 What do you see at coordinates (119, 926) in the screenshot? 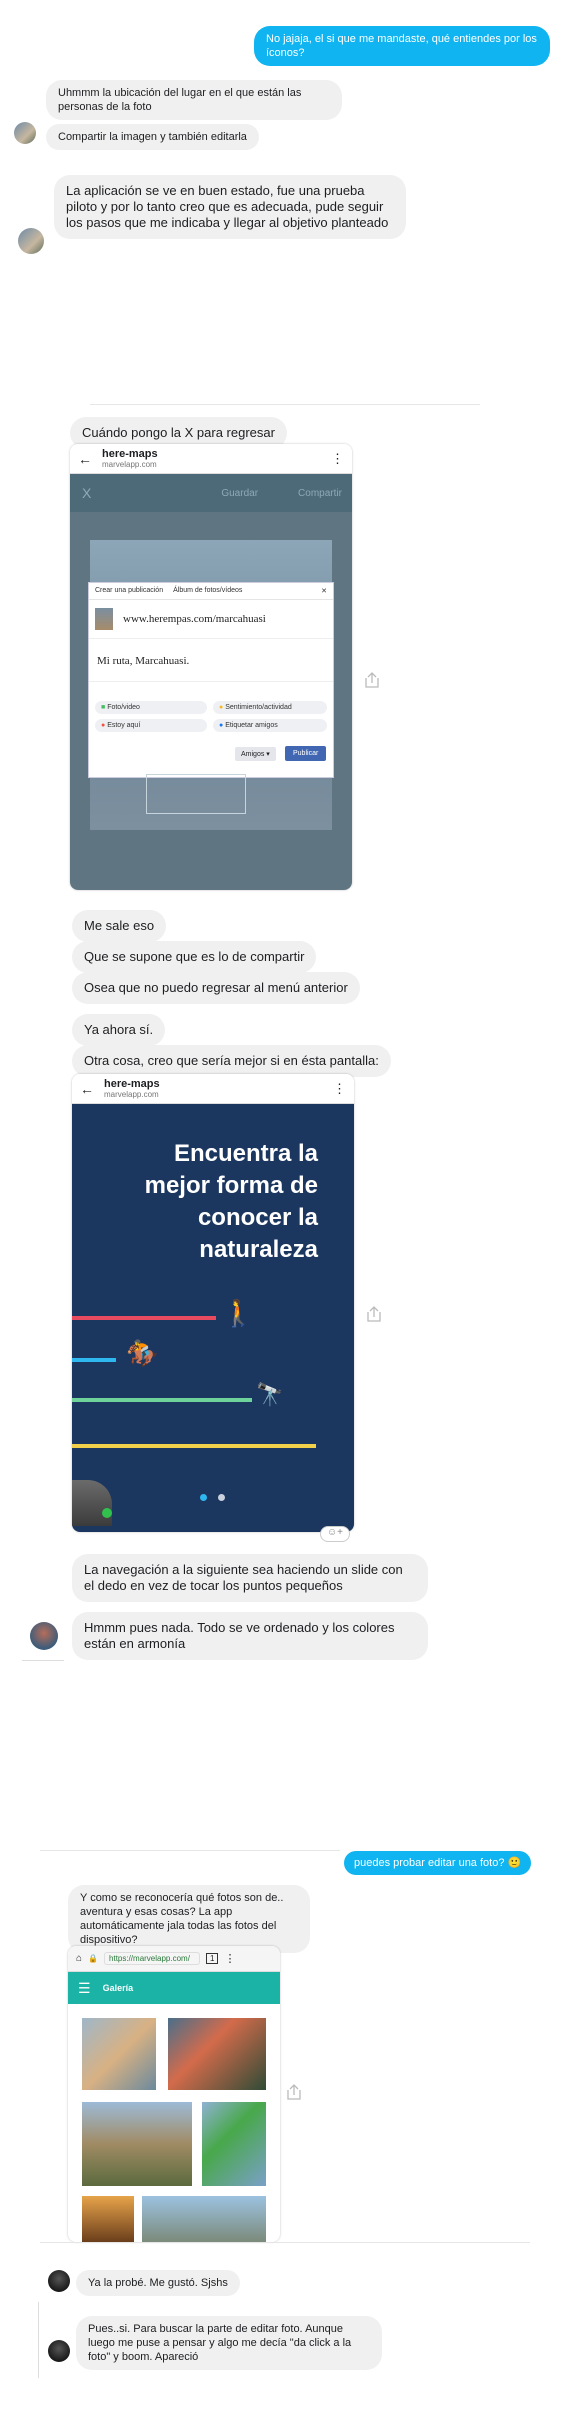
I see `message-bubble: Me sale eso` at bounding box center [119, 926].